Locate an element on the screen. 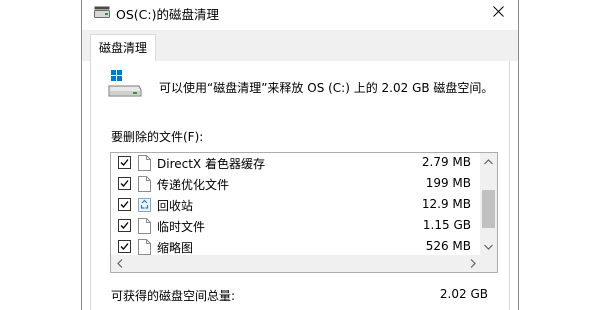 Image resolution: width=600 pixels, height=310 pixels. intro-text: 可以使用“磁盘清理”来释放 OS (C:) 上的 2.02 GB 磁盘空间。 is located at coordinates (326, 88).